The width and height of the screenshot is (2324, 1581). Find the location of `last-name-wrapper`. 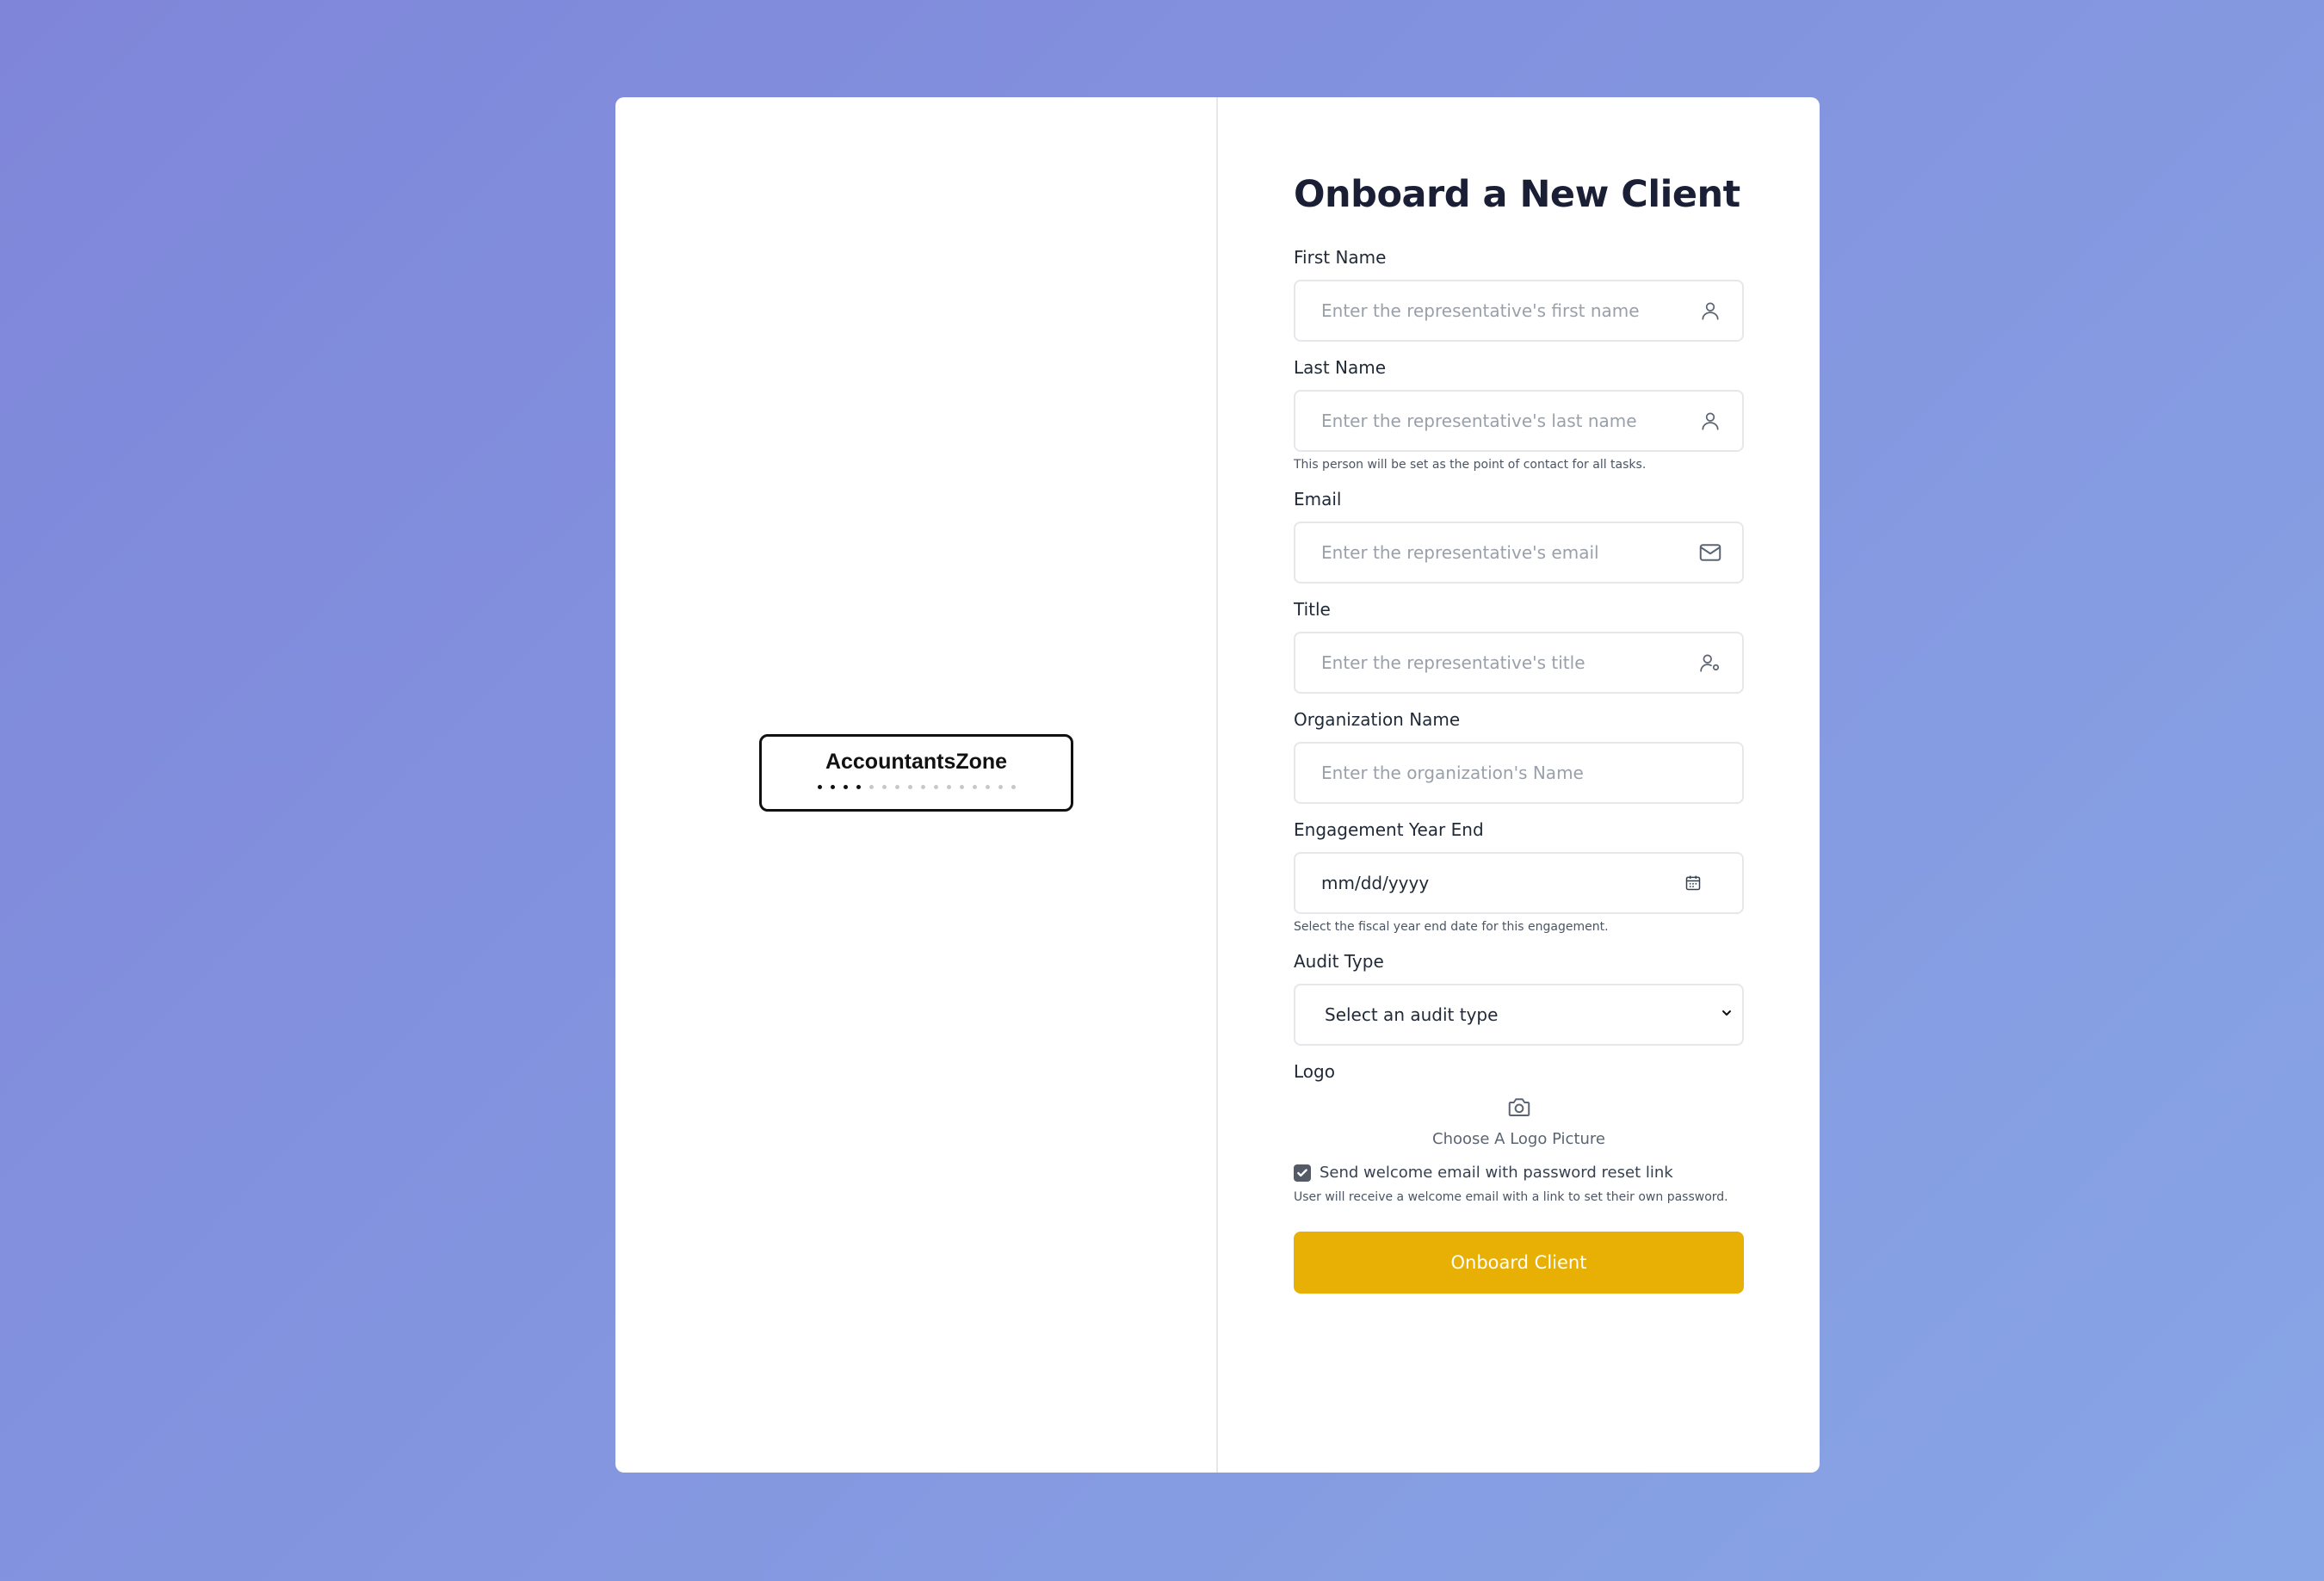

last-name-wrapper is located at coordinates (1519, 421).